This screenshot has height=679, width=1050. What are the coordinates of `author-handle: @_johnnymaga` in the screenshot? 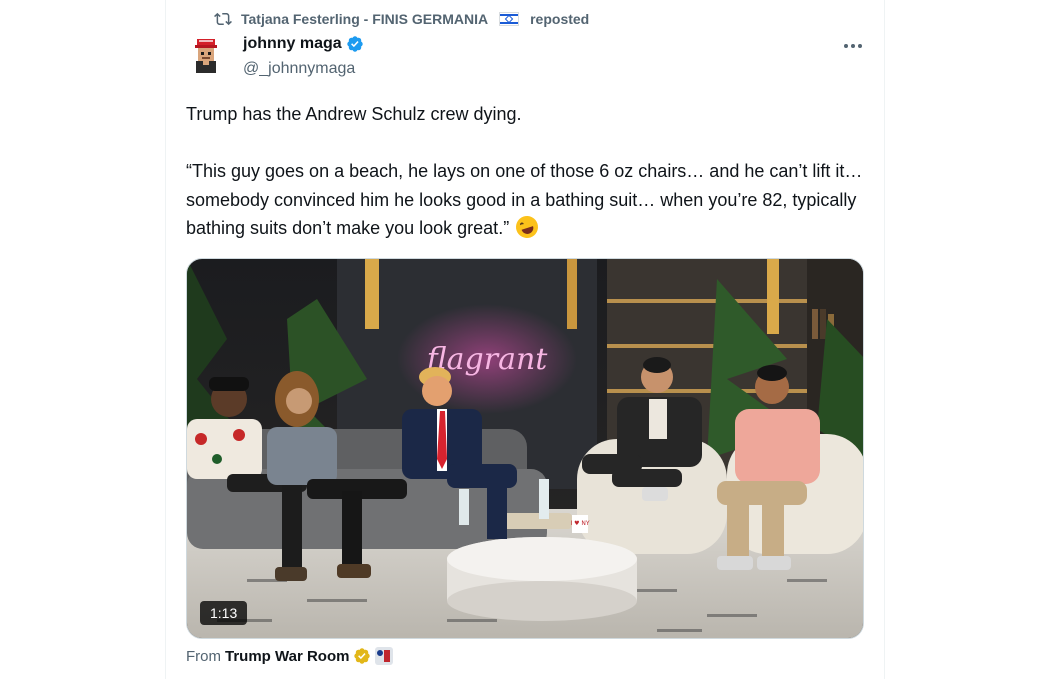 It's located at (299, 69).